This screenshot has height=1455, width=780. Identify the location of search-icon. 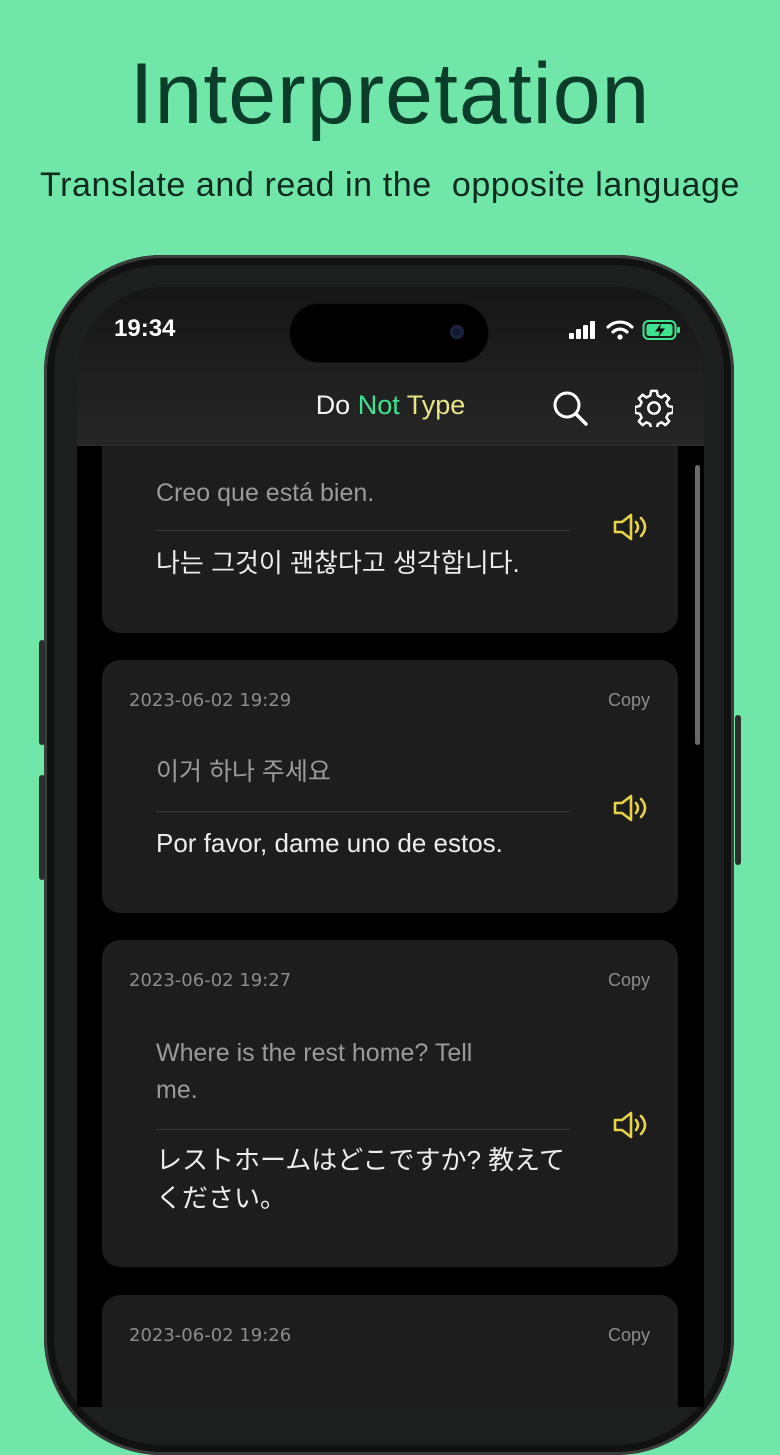
(570, 408).